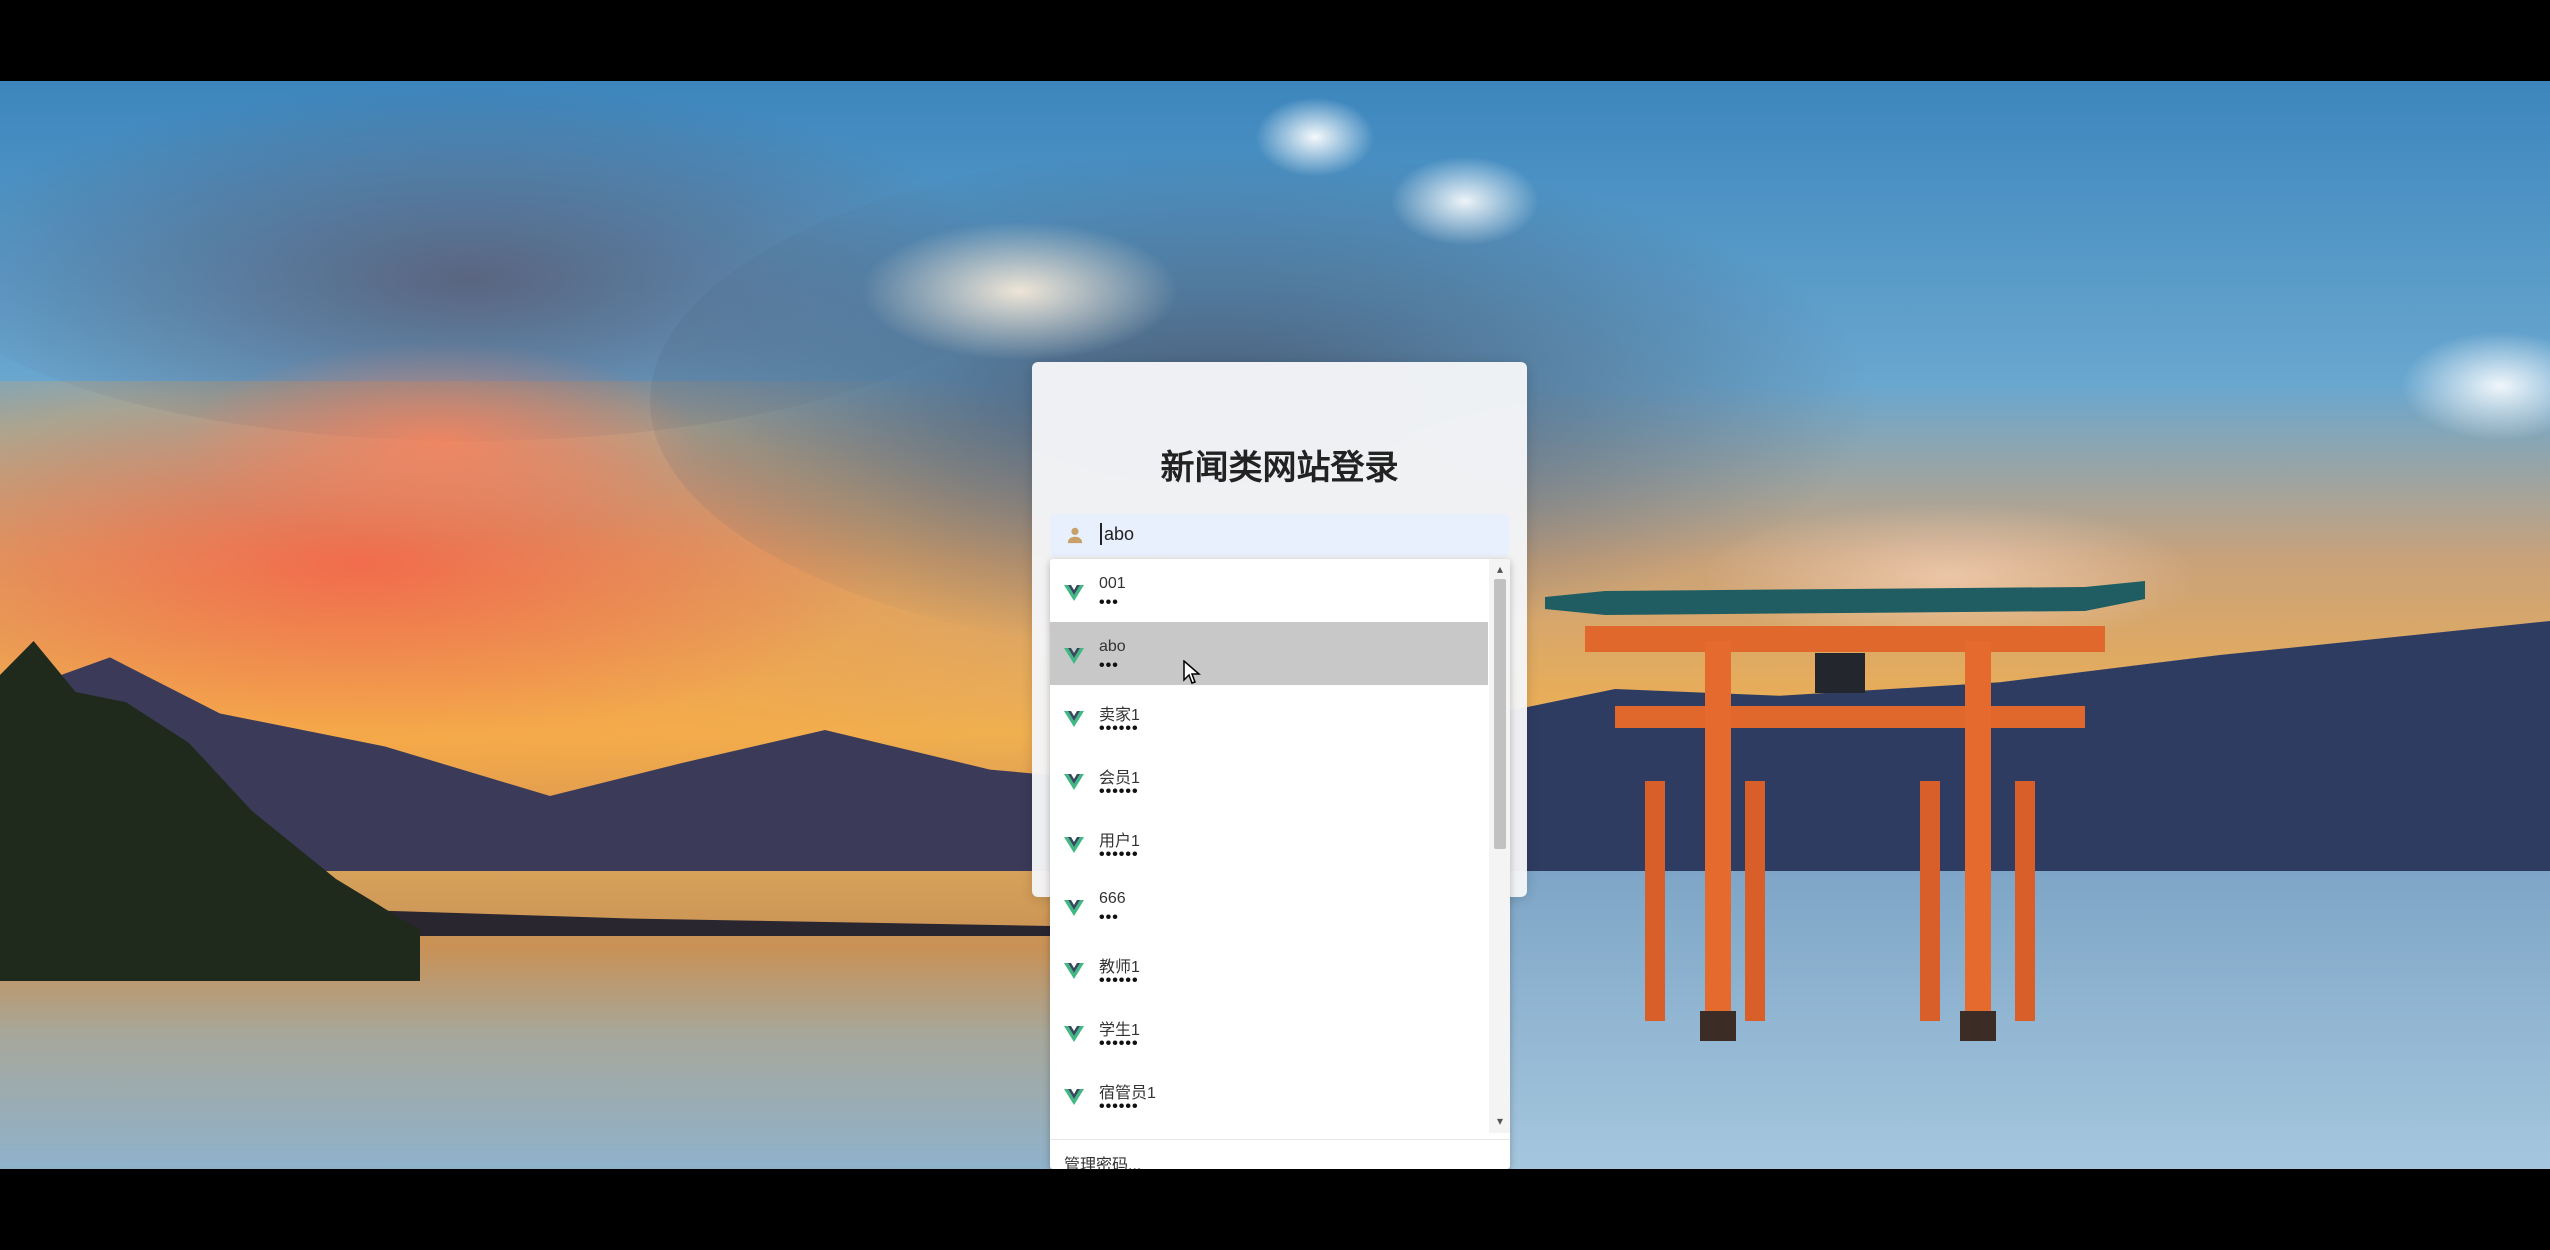 The height and width of the screenshot is (1250, 2550). Describe the element at coordinates (1500, 714) in the screenshot. I see `scrollbar-thumb` at that location.